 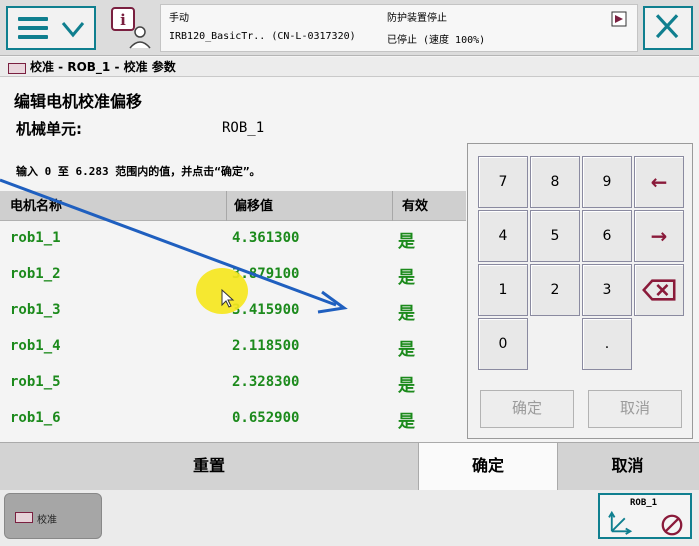 What do you see at coordinates (35, 418) in the screenshot?
I see `motor-name: rob1_6` at bounding box center [35, 418].